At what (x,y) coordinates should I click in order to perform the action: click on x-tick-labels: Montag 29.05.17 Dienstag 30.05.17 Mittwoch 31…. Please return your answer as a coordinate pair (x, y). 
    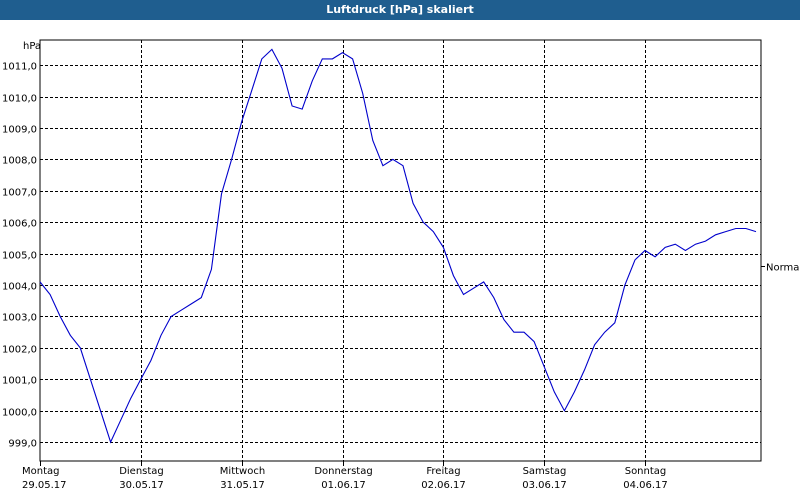
    Looking at the image, I should click on (345, 476).